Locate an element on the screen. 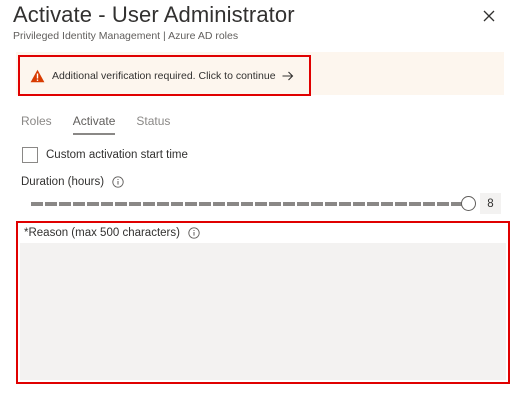 Image resolution: width=517 pixels, height=394 pixels. close-icon is located at coordinates (489, 16).